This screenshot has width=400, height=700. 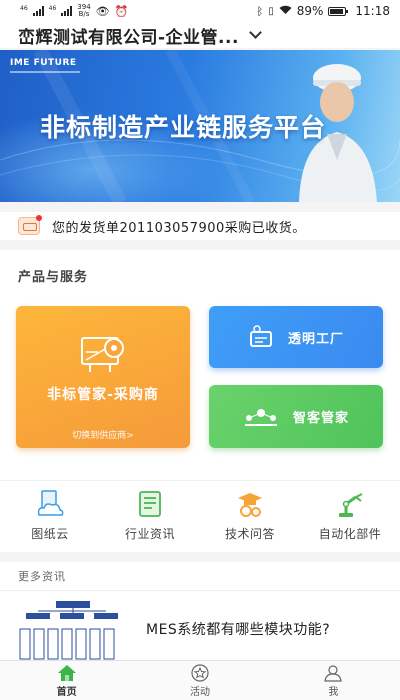 I want to click on tab-home: 首页, so click(x=66, y=680).